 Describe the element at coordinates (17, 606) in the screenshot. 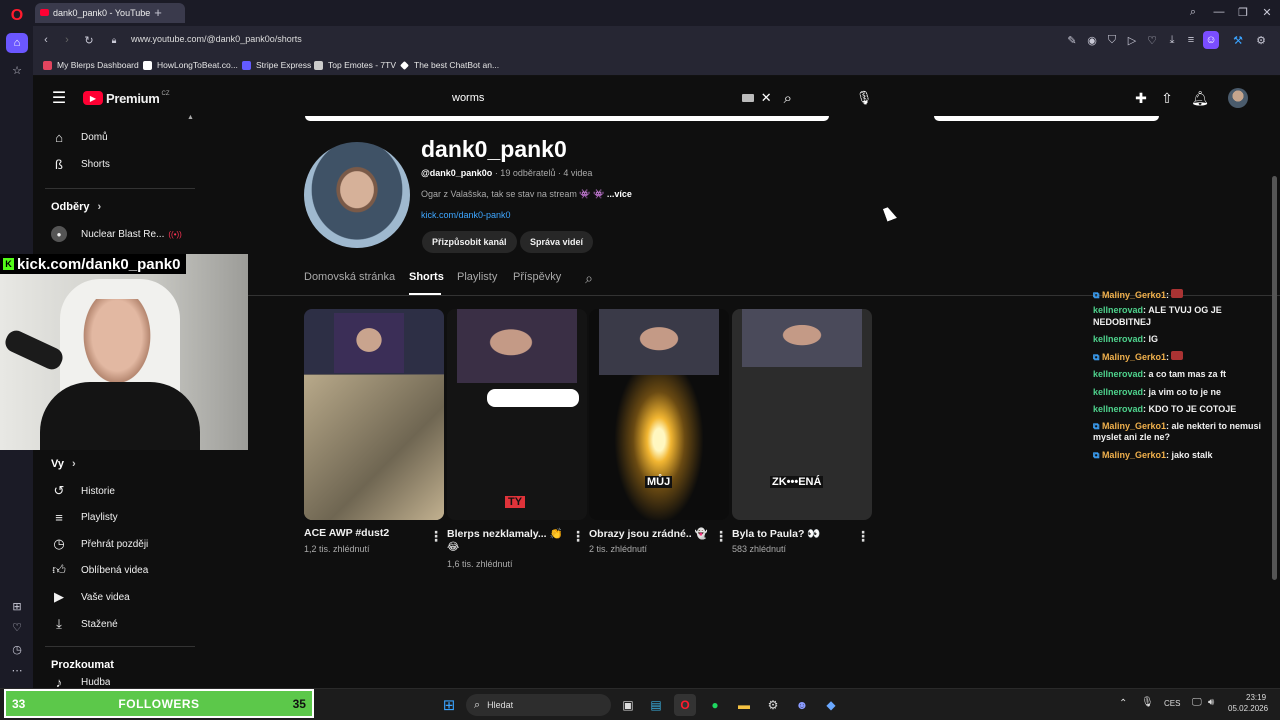

I see `apps-grid-icon: ⊞` at that location.